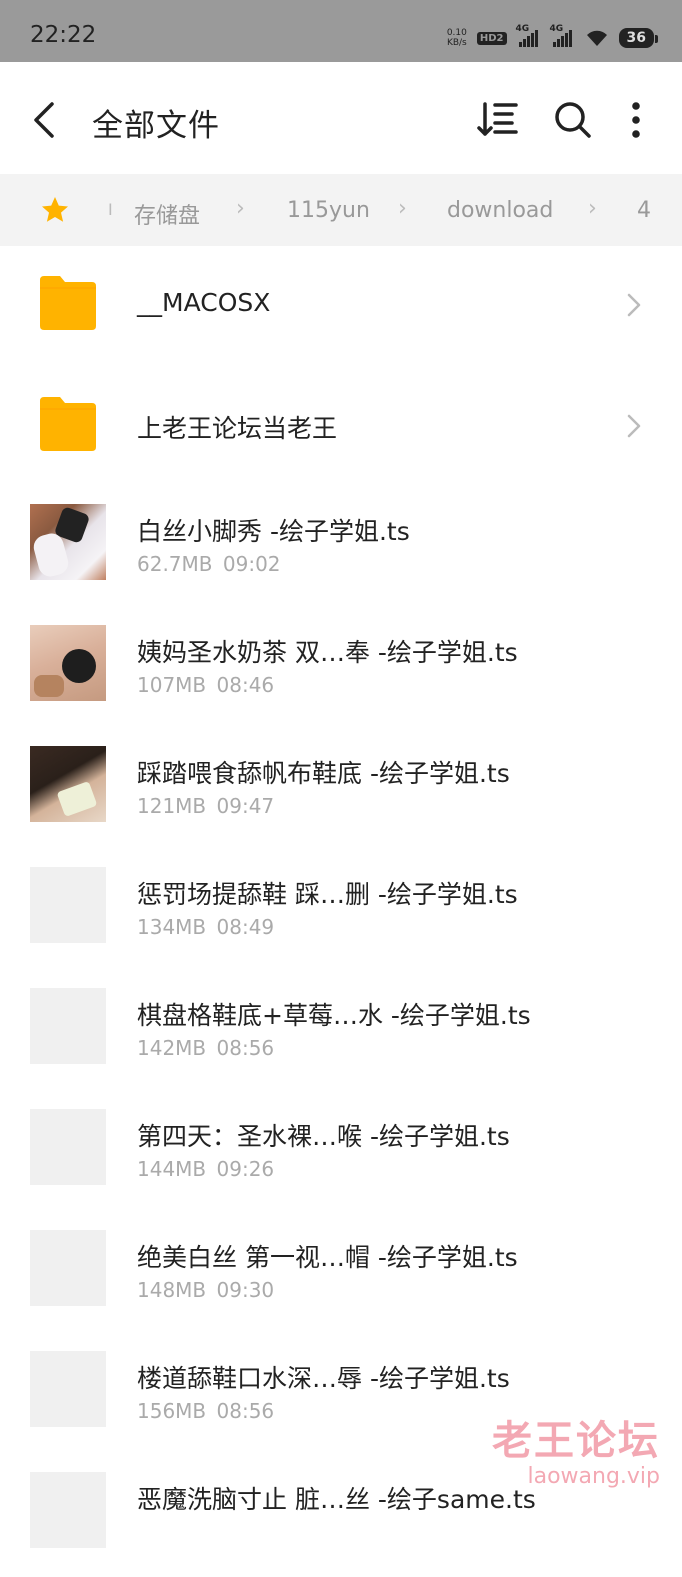 Image resolution: width=682 pixels, height=1577 pixels. I want to click on search-icon, so click(573, 120).